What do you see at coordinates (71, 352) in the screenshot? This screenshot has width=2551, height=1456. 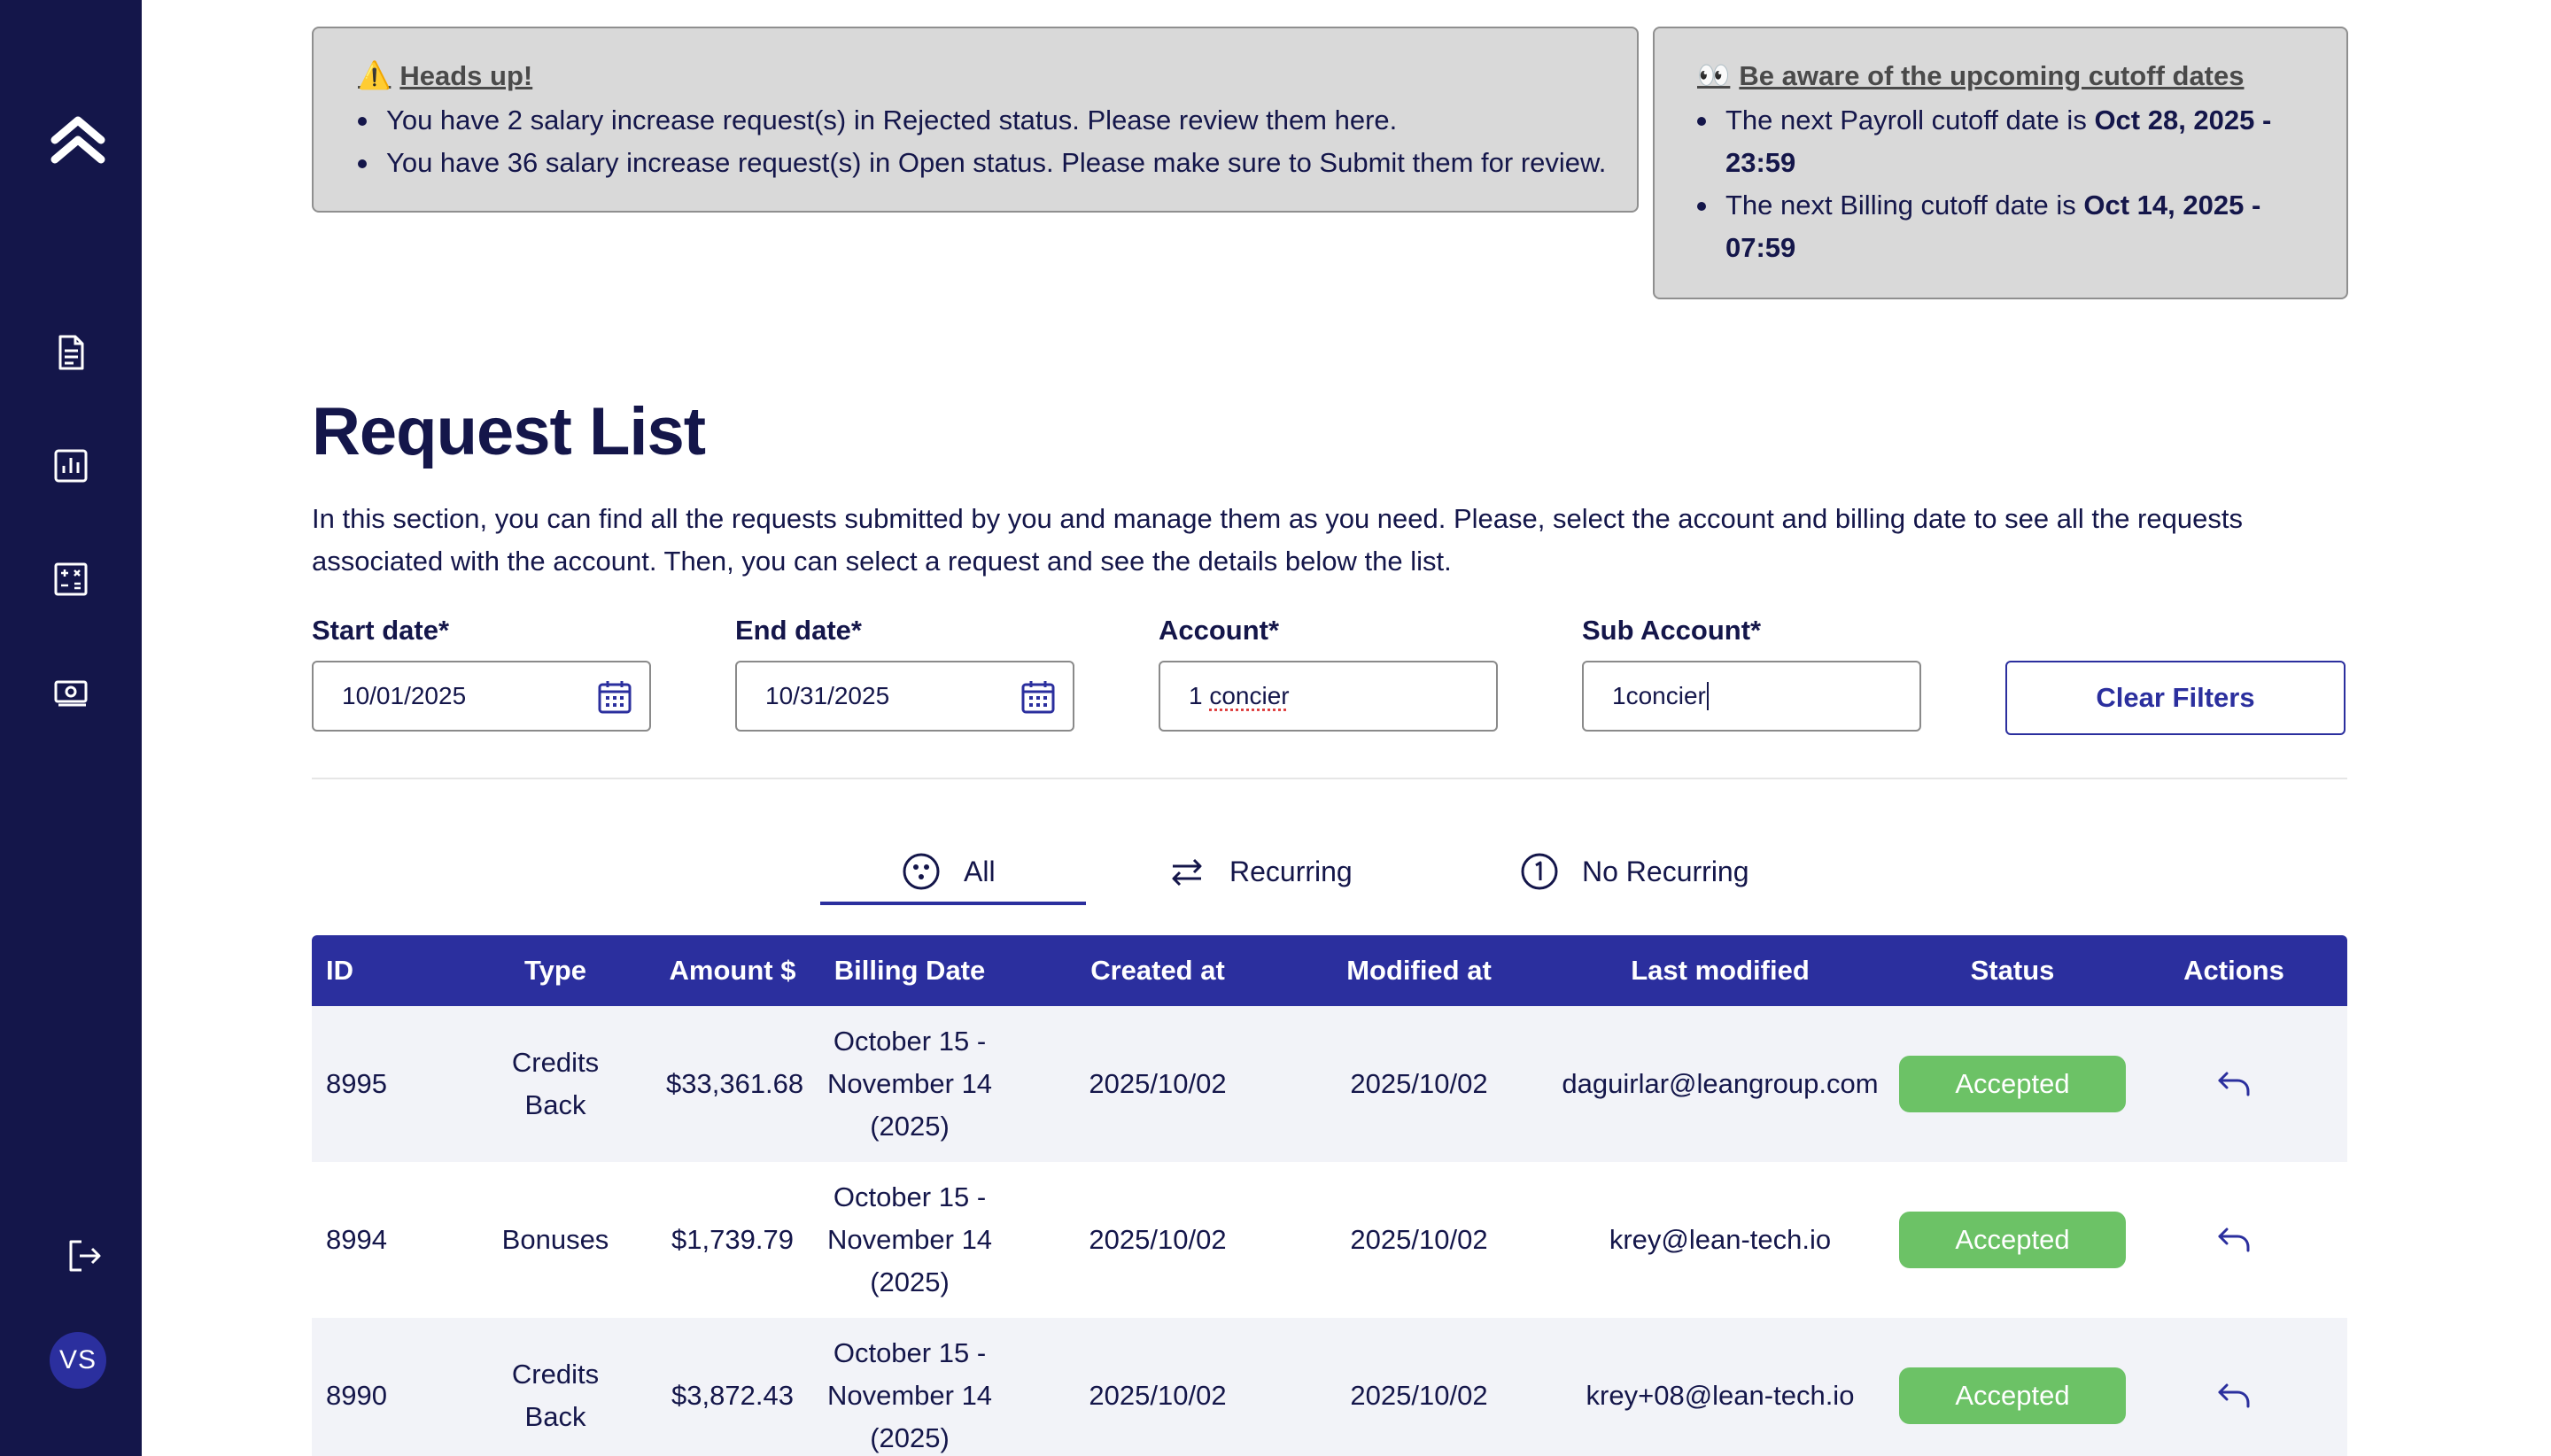 I see `sidebar-item-requests` at bounding box center [71, 352].